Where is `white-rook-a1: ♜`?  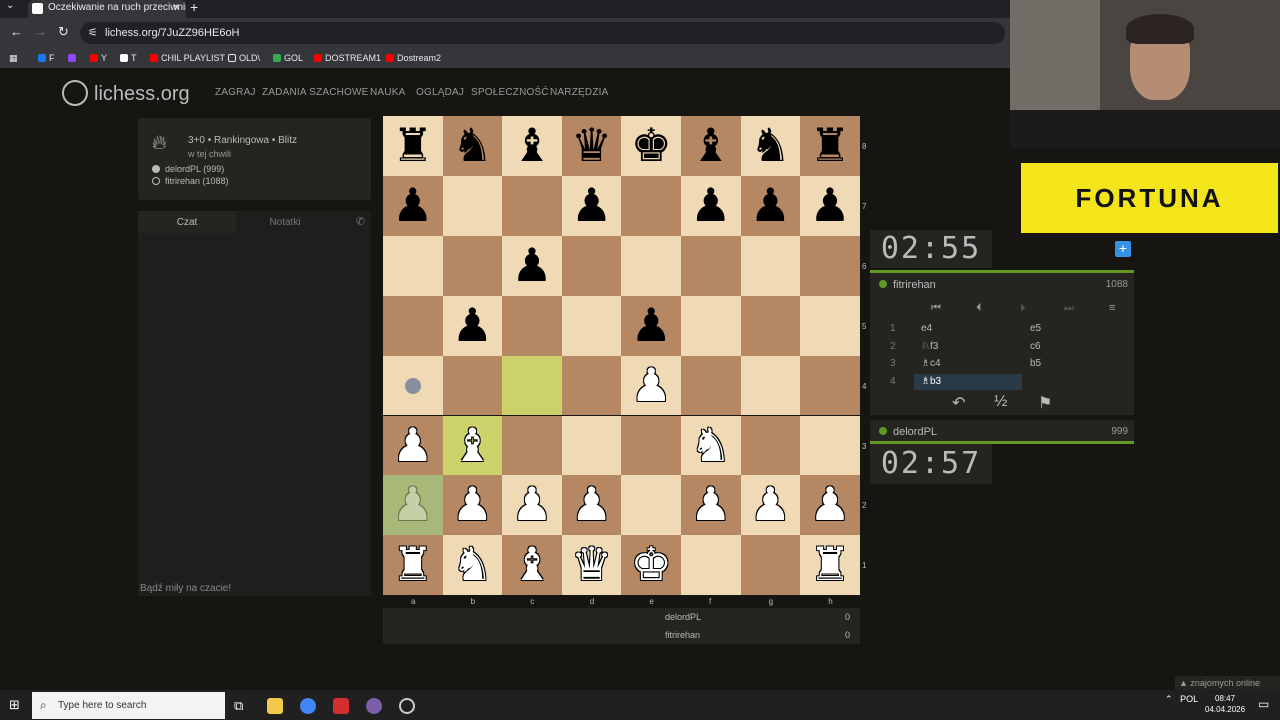
white-rook-a1: ♜ is located at coordinates (413, 565).